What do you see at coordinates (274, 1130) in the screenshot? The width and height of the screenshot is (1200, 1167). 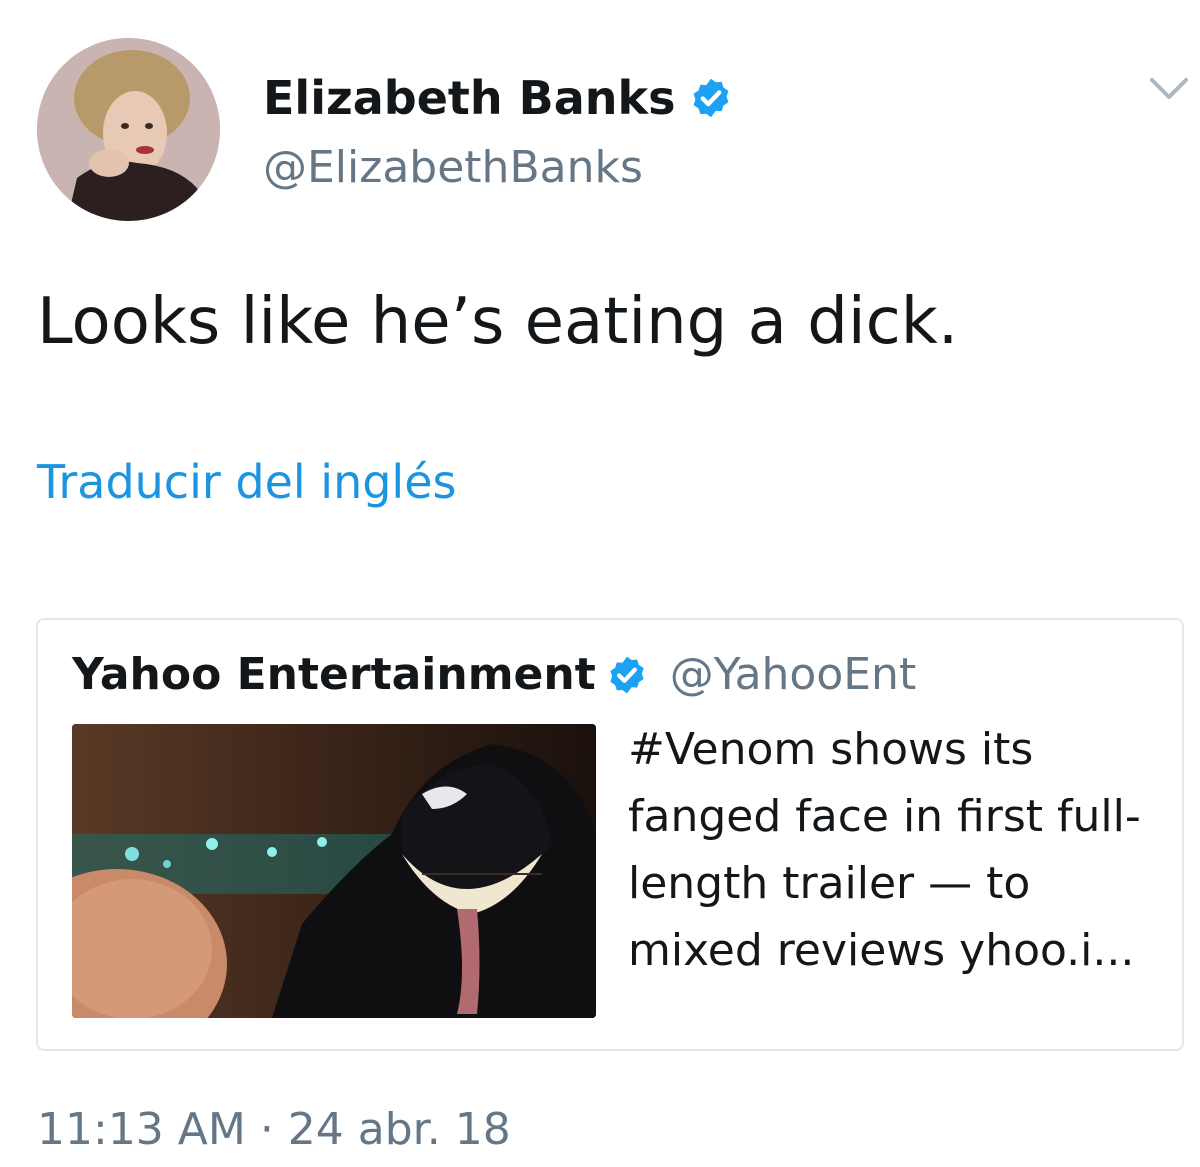 I see `tweet-timestamp: 11:13 AM · 24 abr. 18` at bounding box center [274, 1130].